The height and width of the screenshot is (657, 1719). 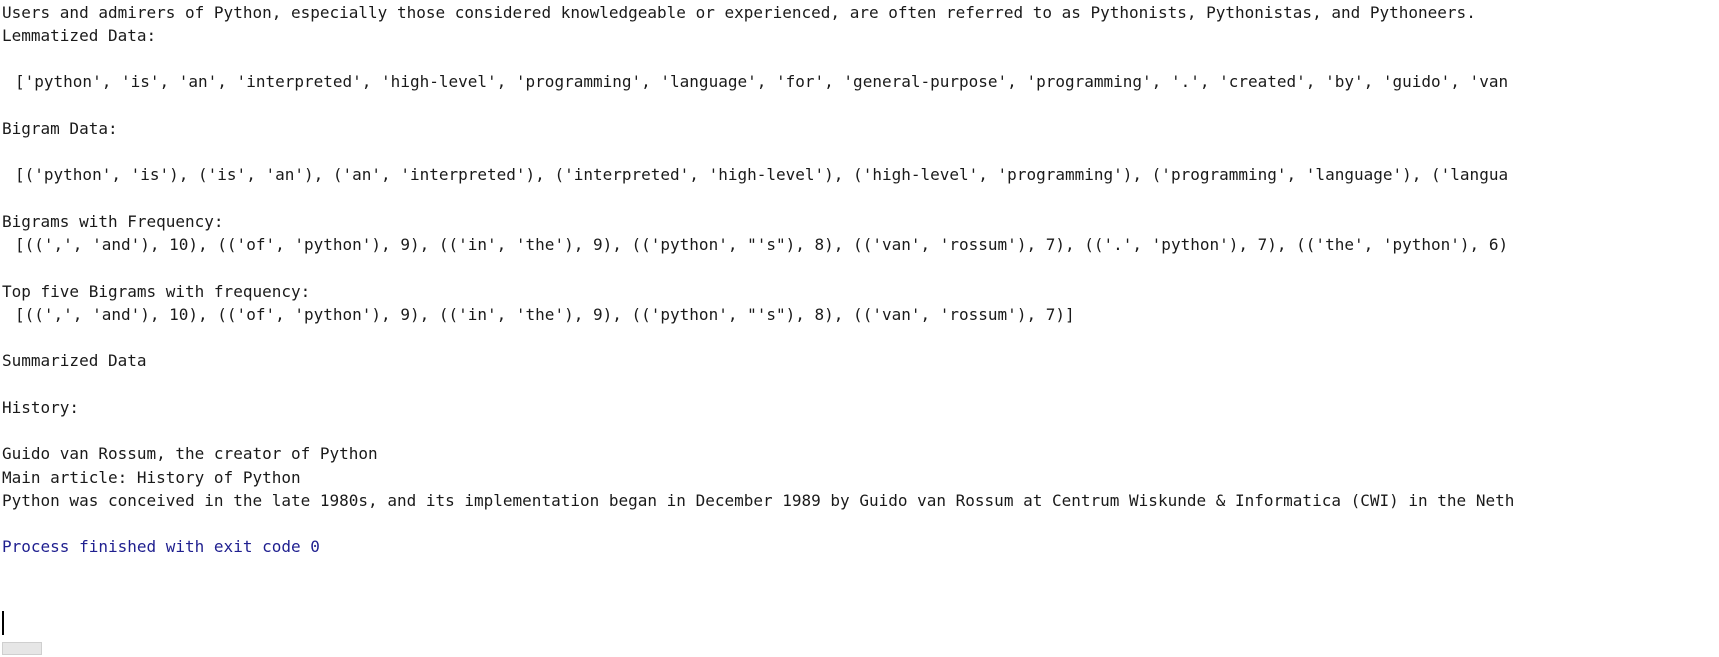 I want to click on horizontal-scrollbar-thumb, so click(x=22, y=648).